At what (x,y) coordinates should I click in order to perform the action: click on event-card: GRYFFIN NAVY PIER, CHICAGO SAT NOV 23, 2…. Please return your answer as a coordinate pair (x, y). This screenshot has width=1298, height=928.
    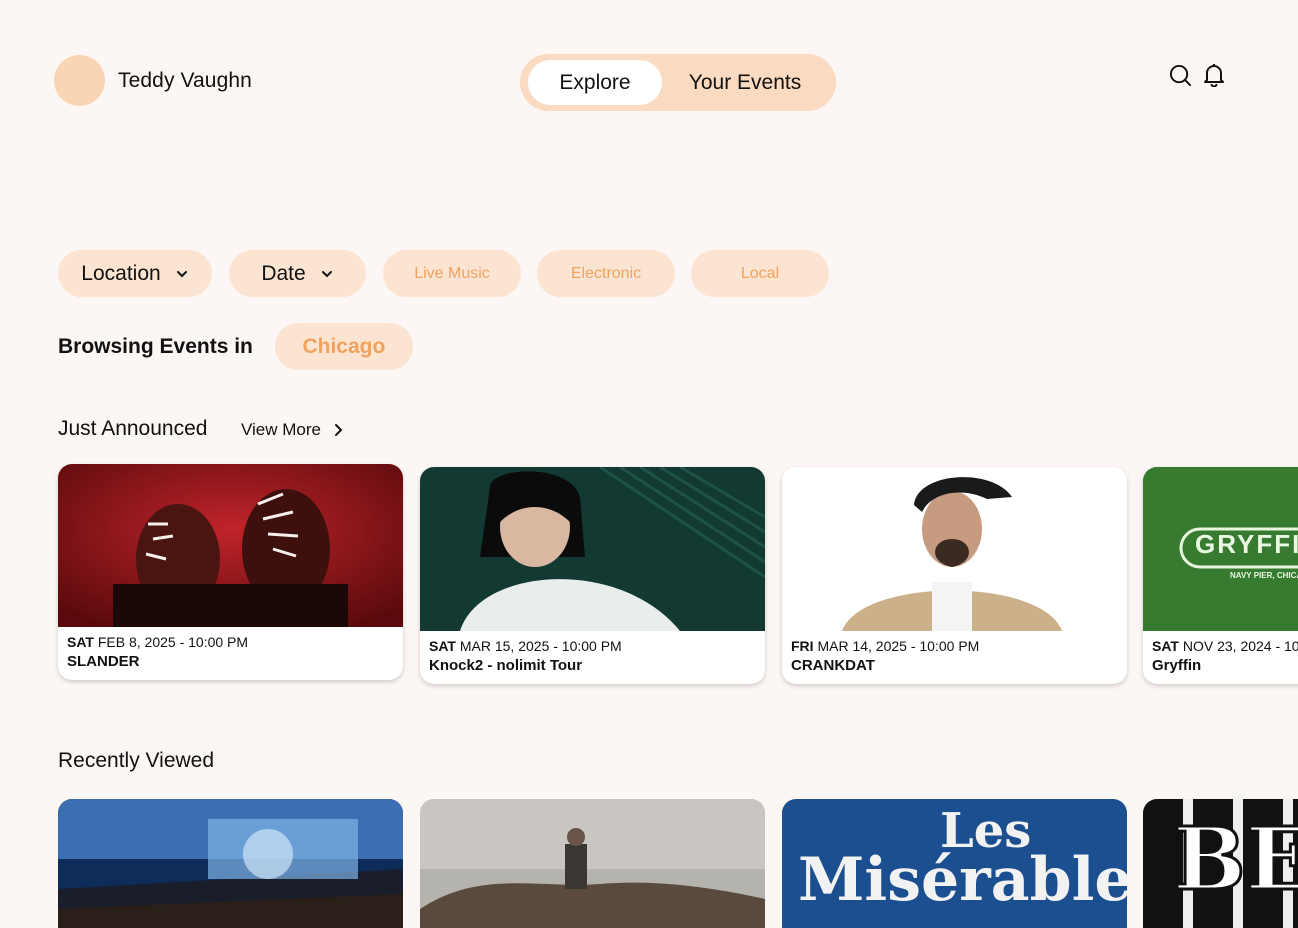
    Looking at the image, I should click on (1220, 575).